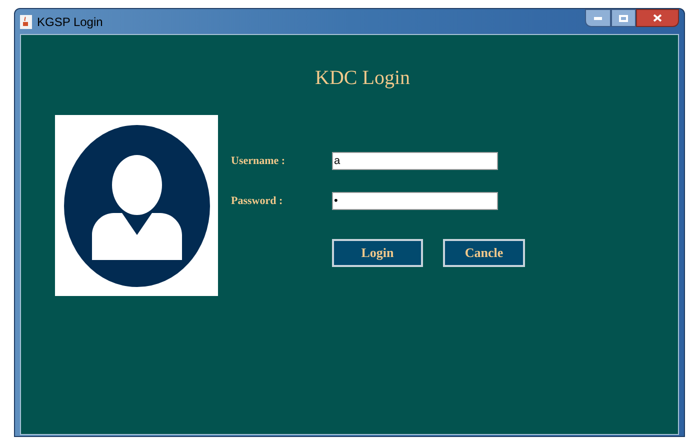 The width and height of the screenshot is (688, 439). I want to click on window-title: KGSP Login, so click(70, 22).